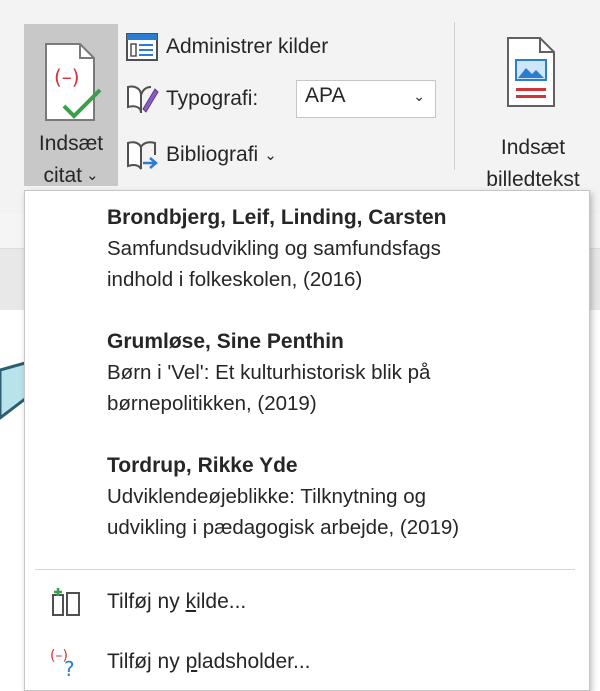  What do you see at coordinates (267, 496) in the screenshot?
I see `source-title: Udviklendeøjeblikke: Tilknytning og` at bounding box center [267, 496].